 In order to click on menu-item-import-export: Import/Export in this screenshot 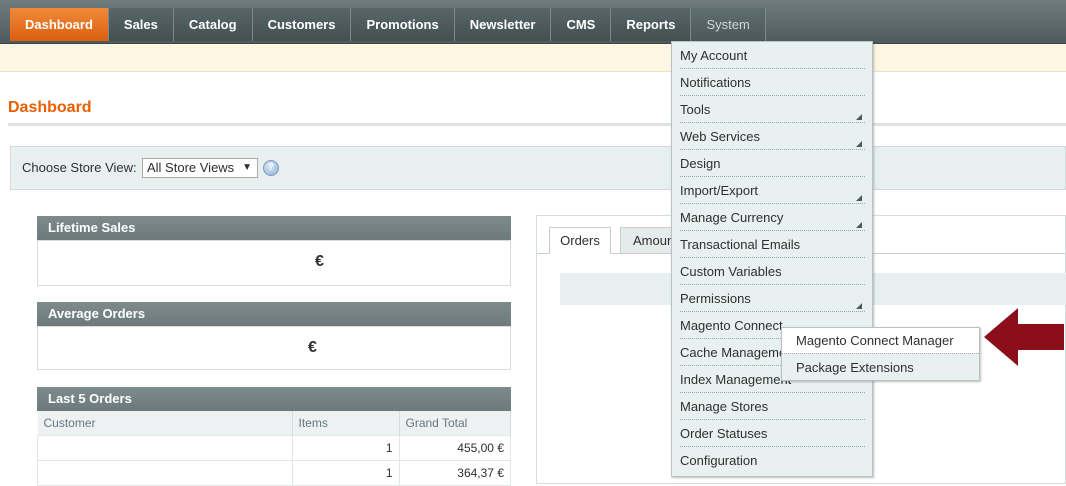, I will do `click(772, 190)`.